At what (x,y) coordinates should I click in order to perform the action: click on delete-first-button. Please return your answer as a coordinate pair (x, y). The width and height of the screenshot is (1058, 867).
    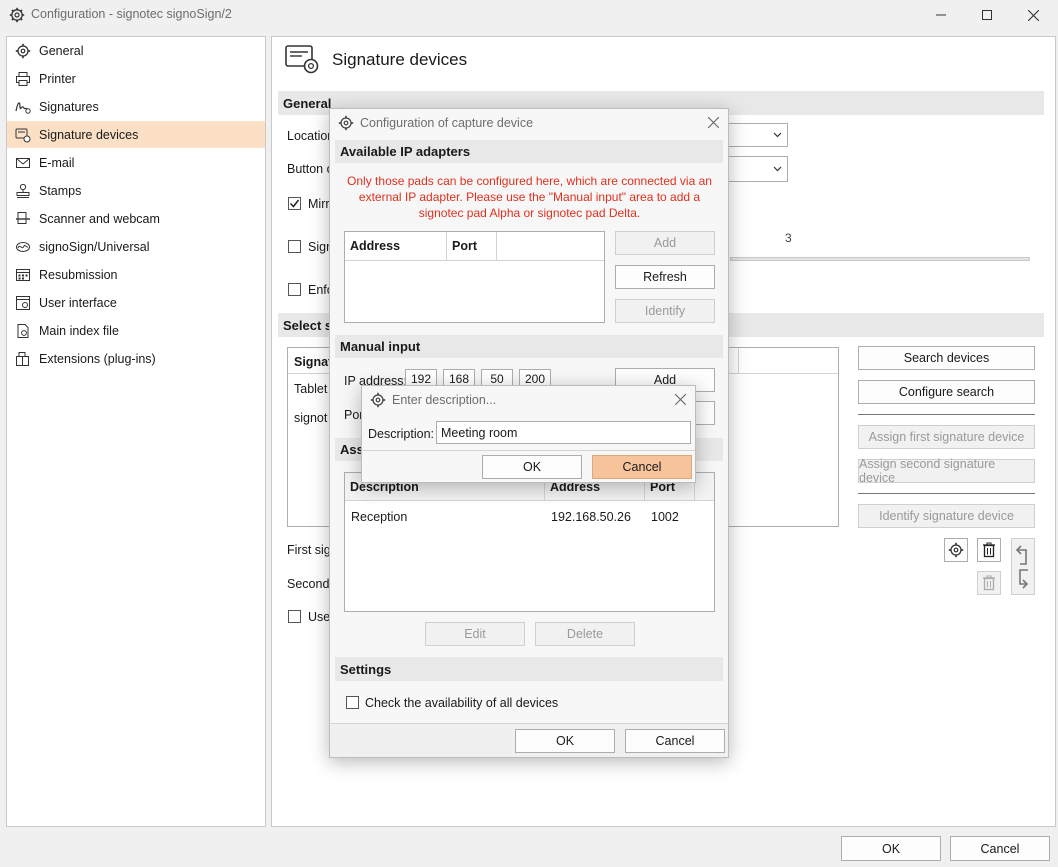
    Looking at the image, I should click on (989, 550).